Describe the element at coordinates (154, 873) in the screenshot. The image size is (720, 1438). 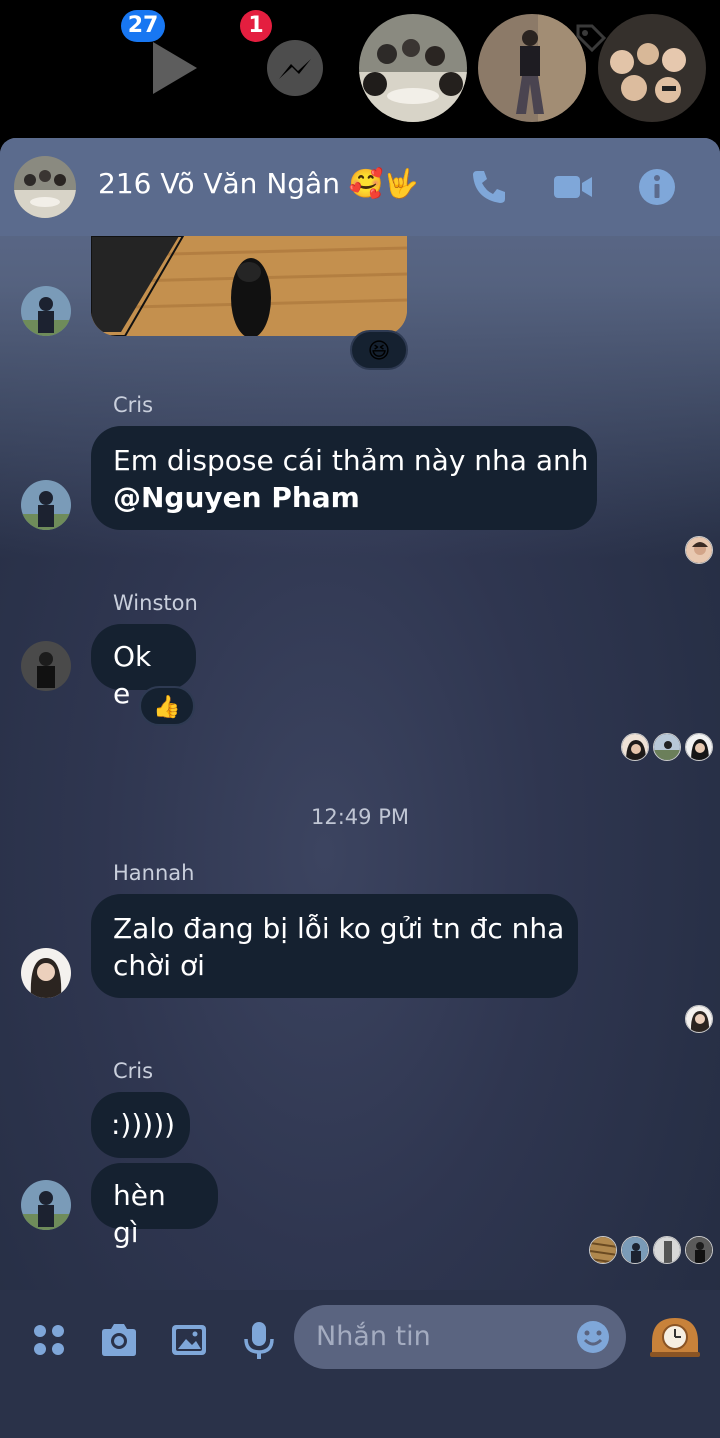
I see `sender-name: Hannah` at that location.